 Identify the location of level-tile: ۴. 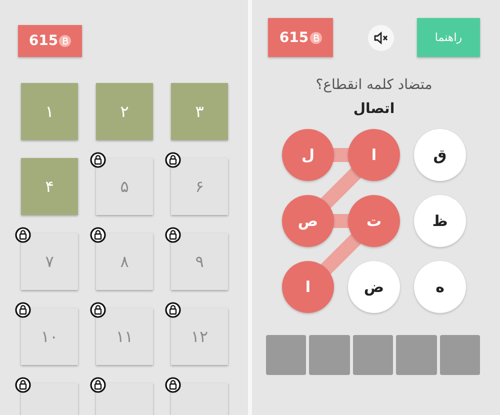
(49, 186).